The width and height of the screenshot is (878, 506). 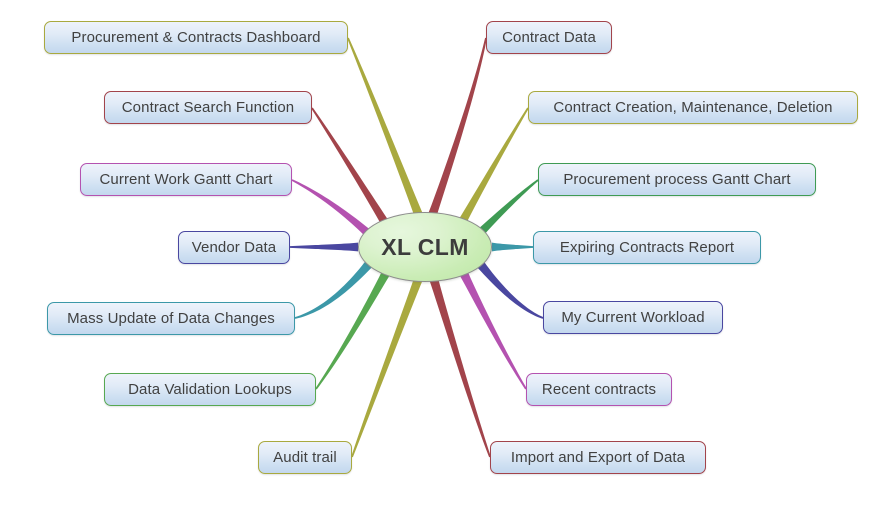 I want to click on branch-node: Vendor Data, so click(x=234, y=247).